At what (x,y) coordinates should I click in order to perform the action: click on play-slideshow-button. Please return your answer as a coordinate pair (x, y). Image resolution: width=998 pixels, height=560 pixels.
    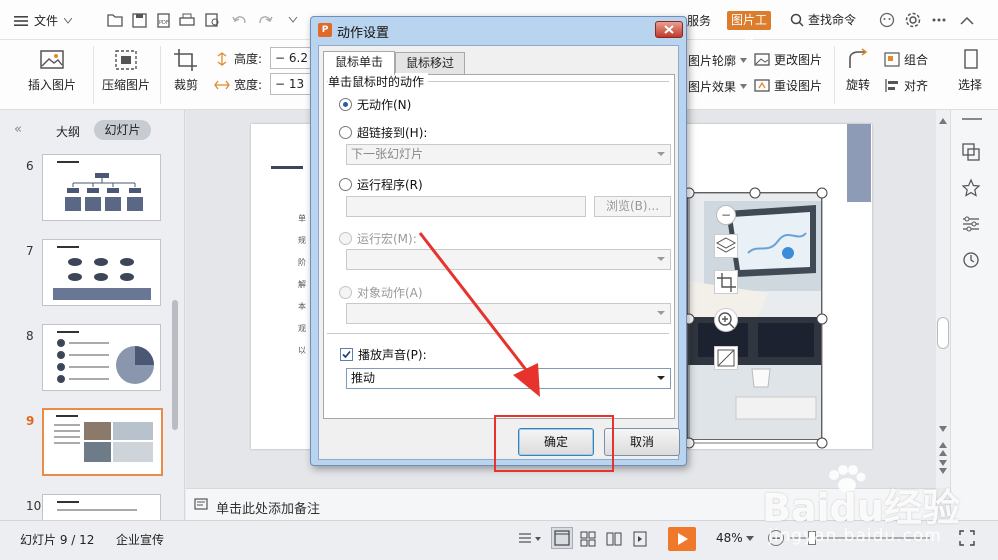
    Looking at the image, I should click on (682, 539).